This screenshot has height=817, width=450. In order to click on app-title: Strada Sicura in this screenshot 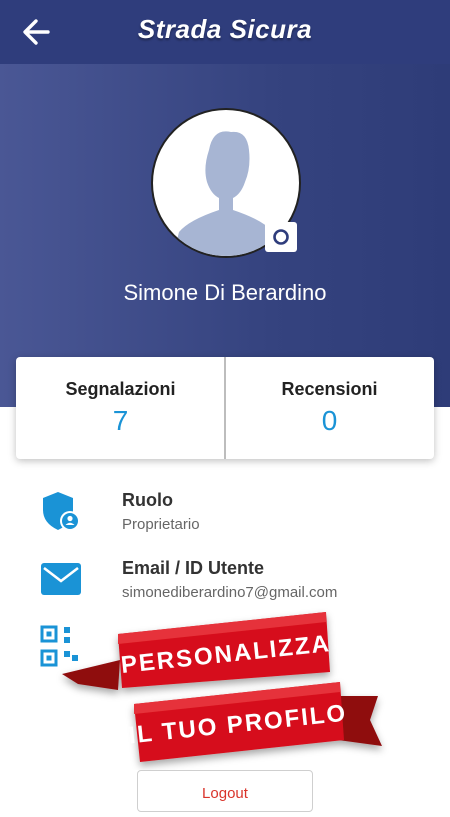, I will do `click(225, 29)`.